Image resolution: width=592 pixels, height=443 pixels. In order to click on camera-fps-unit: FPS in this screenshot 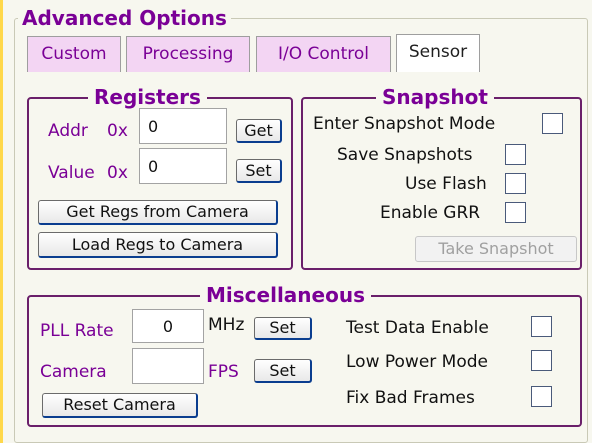, I will do `click(223, 372)`.